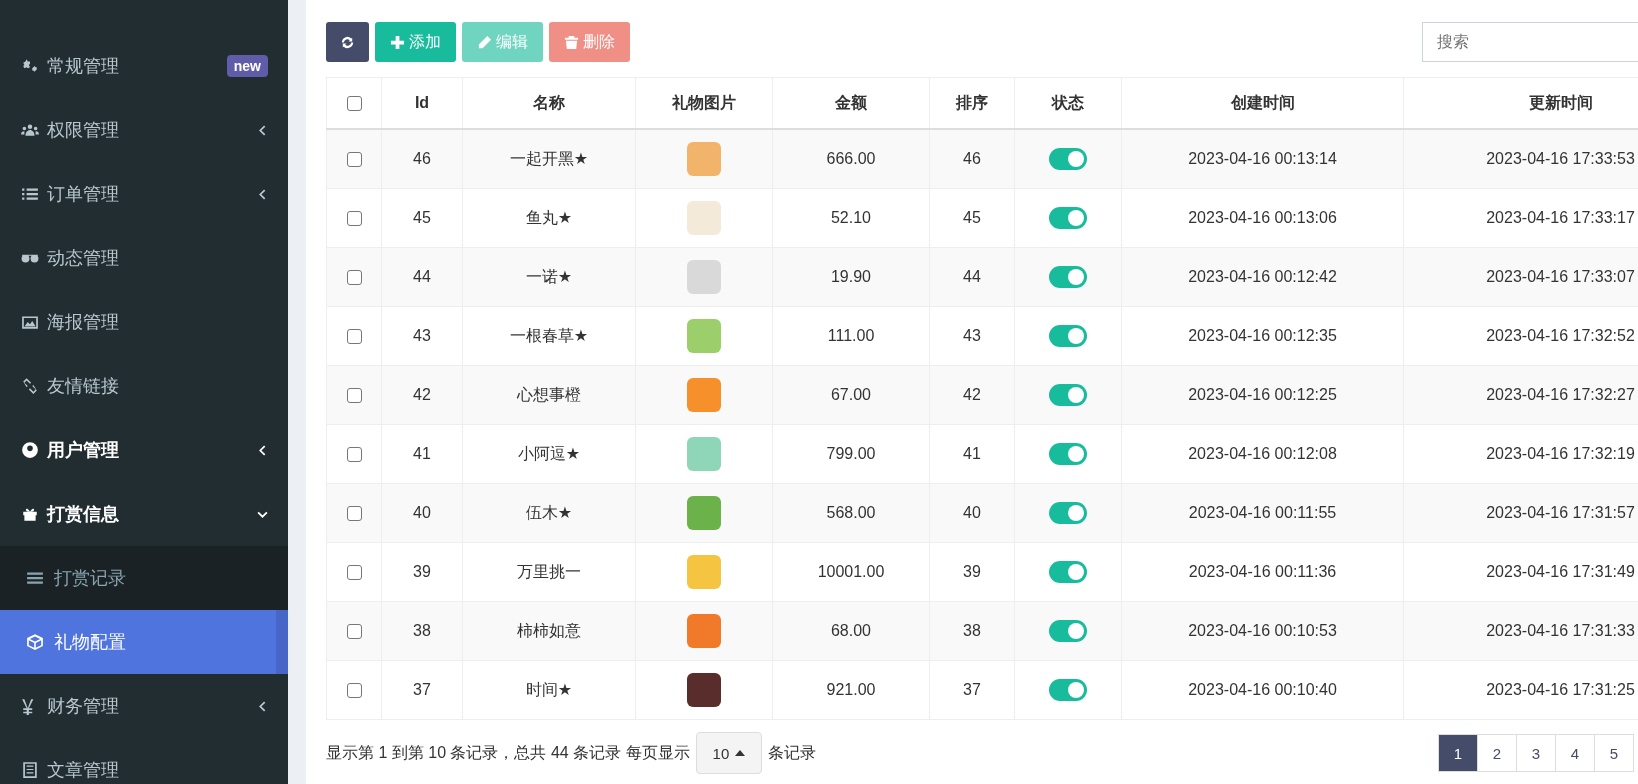 Image resolution: width=1638 pixels, height=784 pixels. I want to click on new-badge: new, so click(247, 66).